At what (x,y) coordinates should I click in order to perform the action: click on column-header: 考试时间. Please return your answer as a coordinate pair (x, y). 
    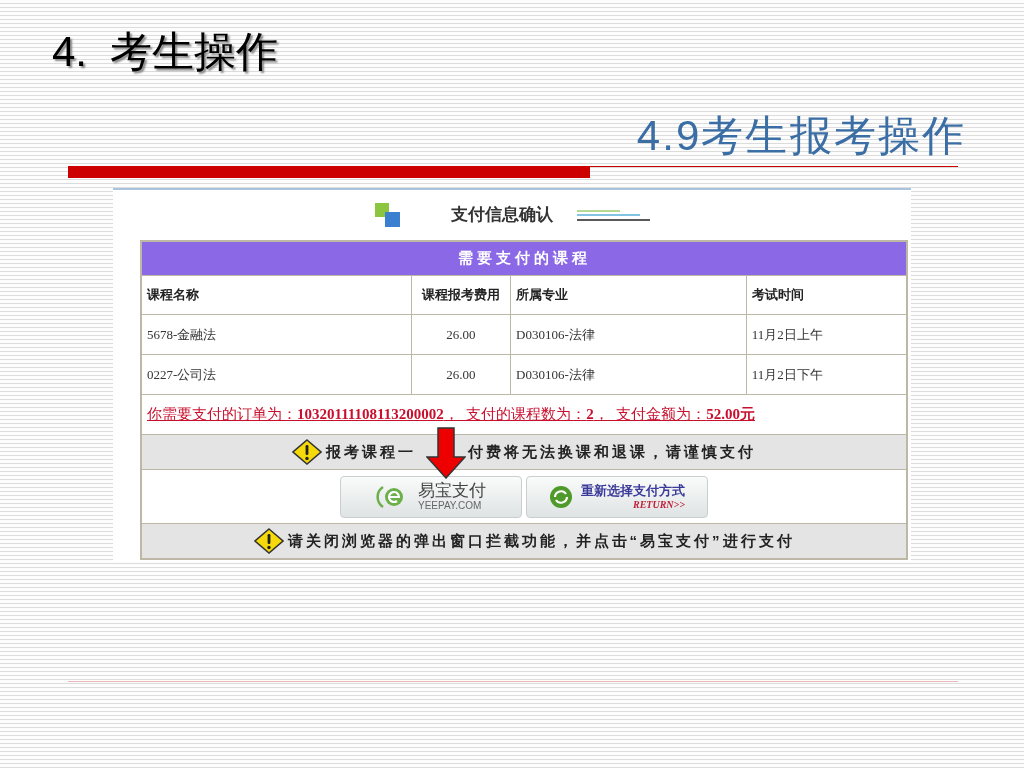
    Looking at the image, I should click on (825, 295).